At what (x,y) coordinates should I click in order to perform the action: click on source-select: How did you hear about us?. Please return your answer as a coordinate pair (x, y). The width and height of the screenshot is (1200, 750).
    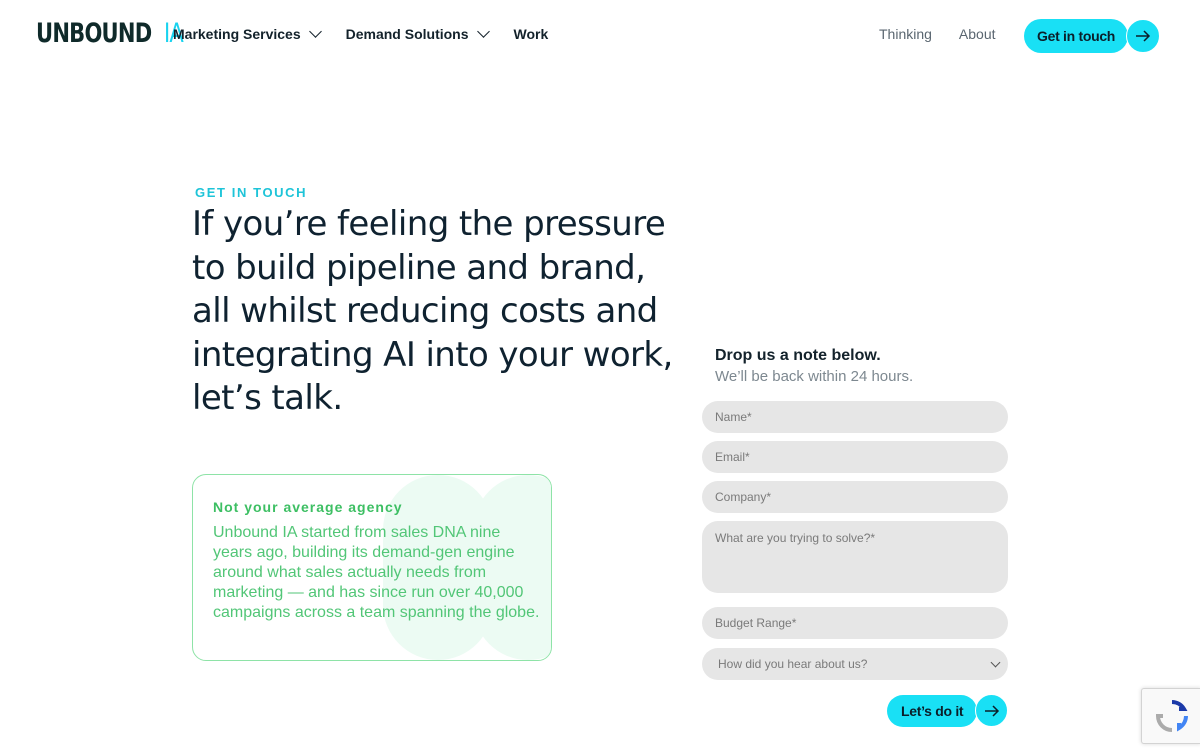
    Looking at the image, I should click on (855, 664).